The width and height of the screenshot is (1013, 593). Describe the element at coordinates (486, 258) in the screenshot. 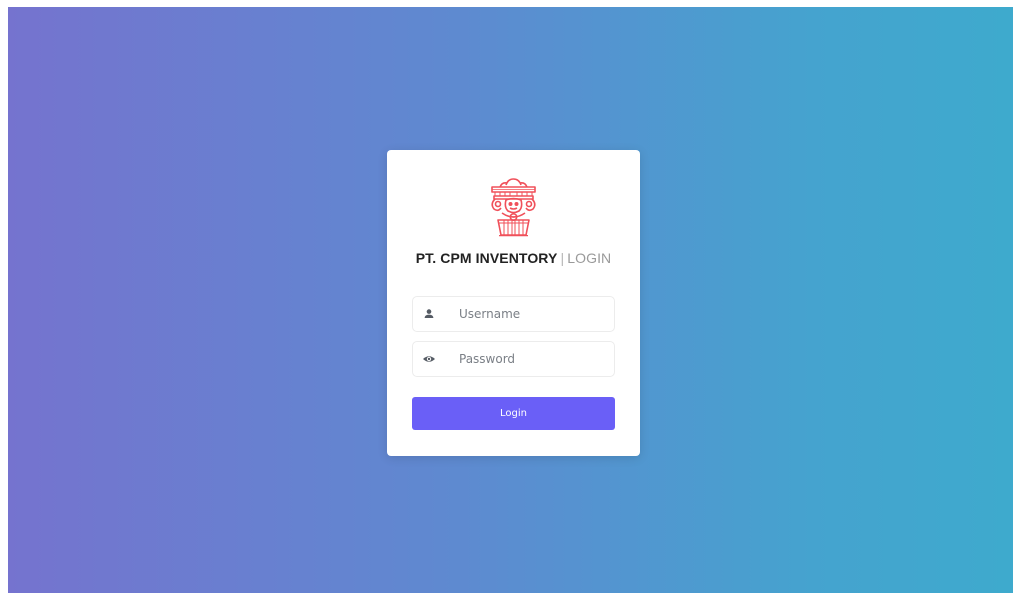

I see `app-name: PT. CPM INVENTORY` at that location.